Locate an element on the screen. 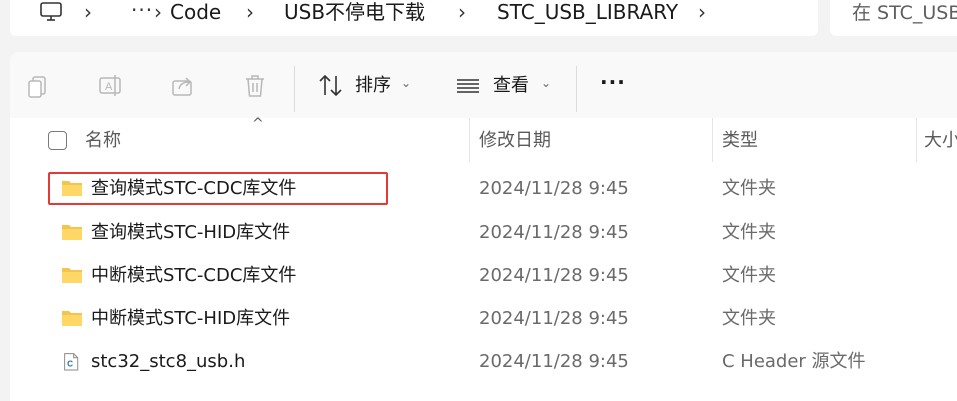 Image resolution: width=957 pixels, height=401 pixels. breadcrumb-usb: USB不停电下载 is located at coordinates (354, 13).